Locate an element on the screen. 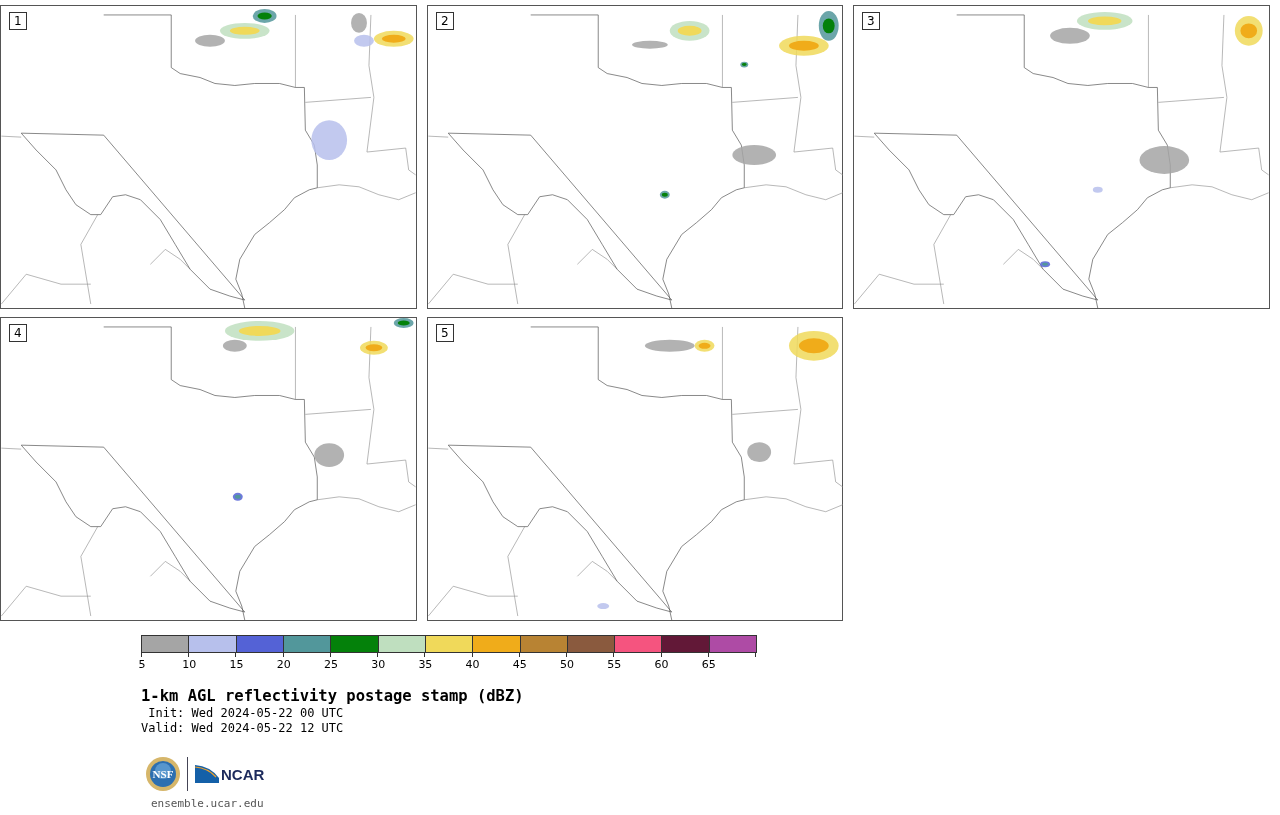 This screenshot has width=1280, height=815. tick-label: 25 is located at coordinates (330, 664).